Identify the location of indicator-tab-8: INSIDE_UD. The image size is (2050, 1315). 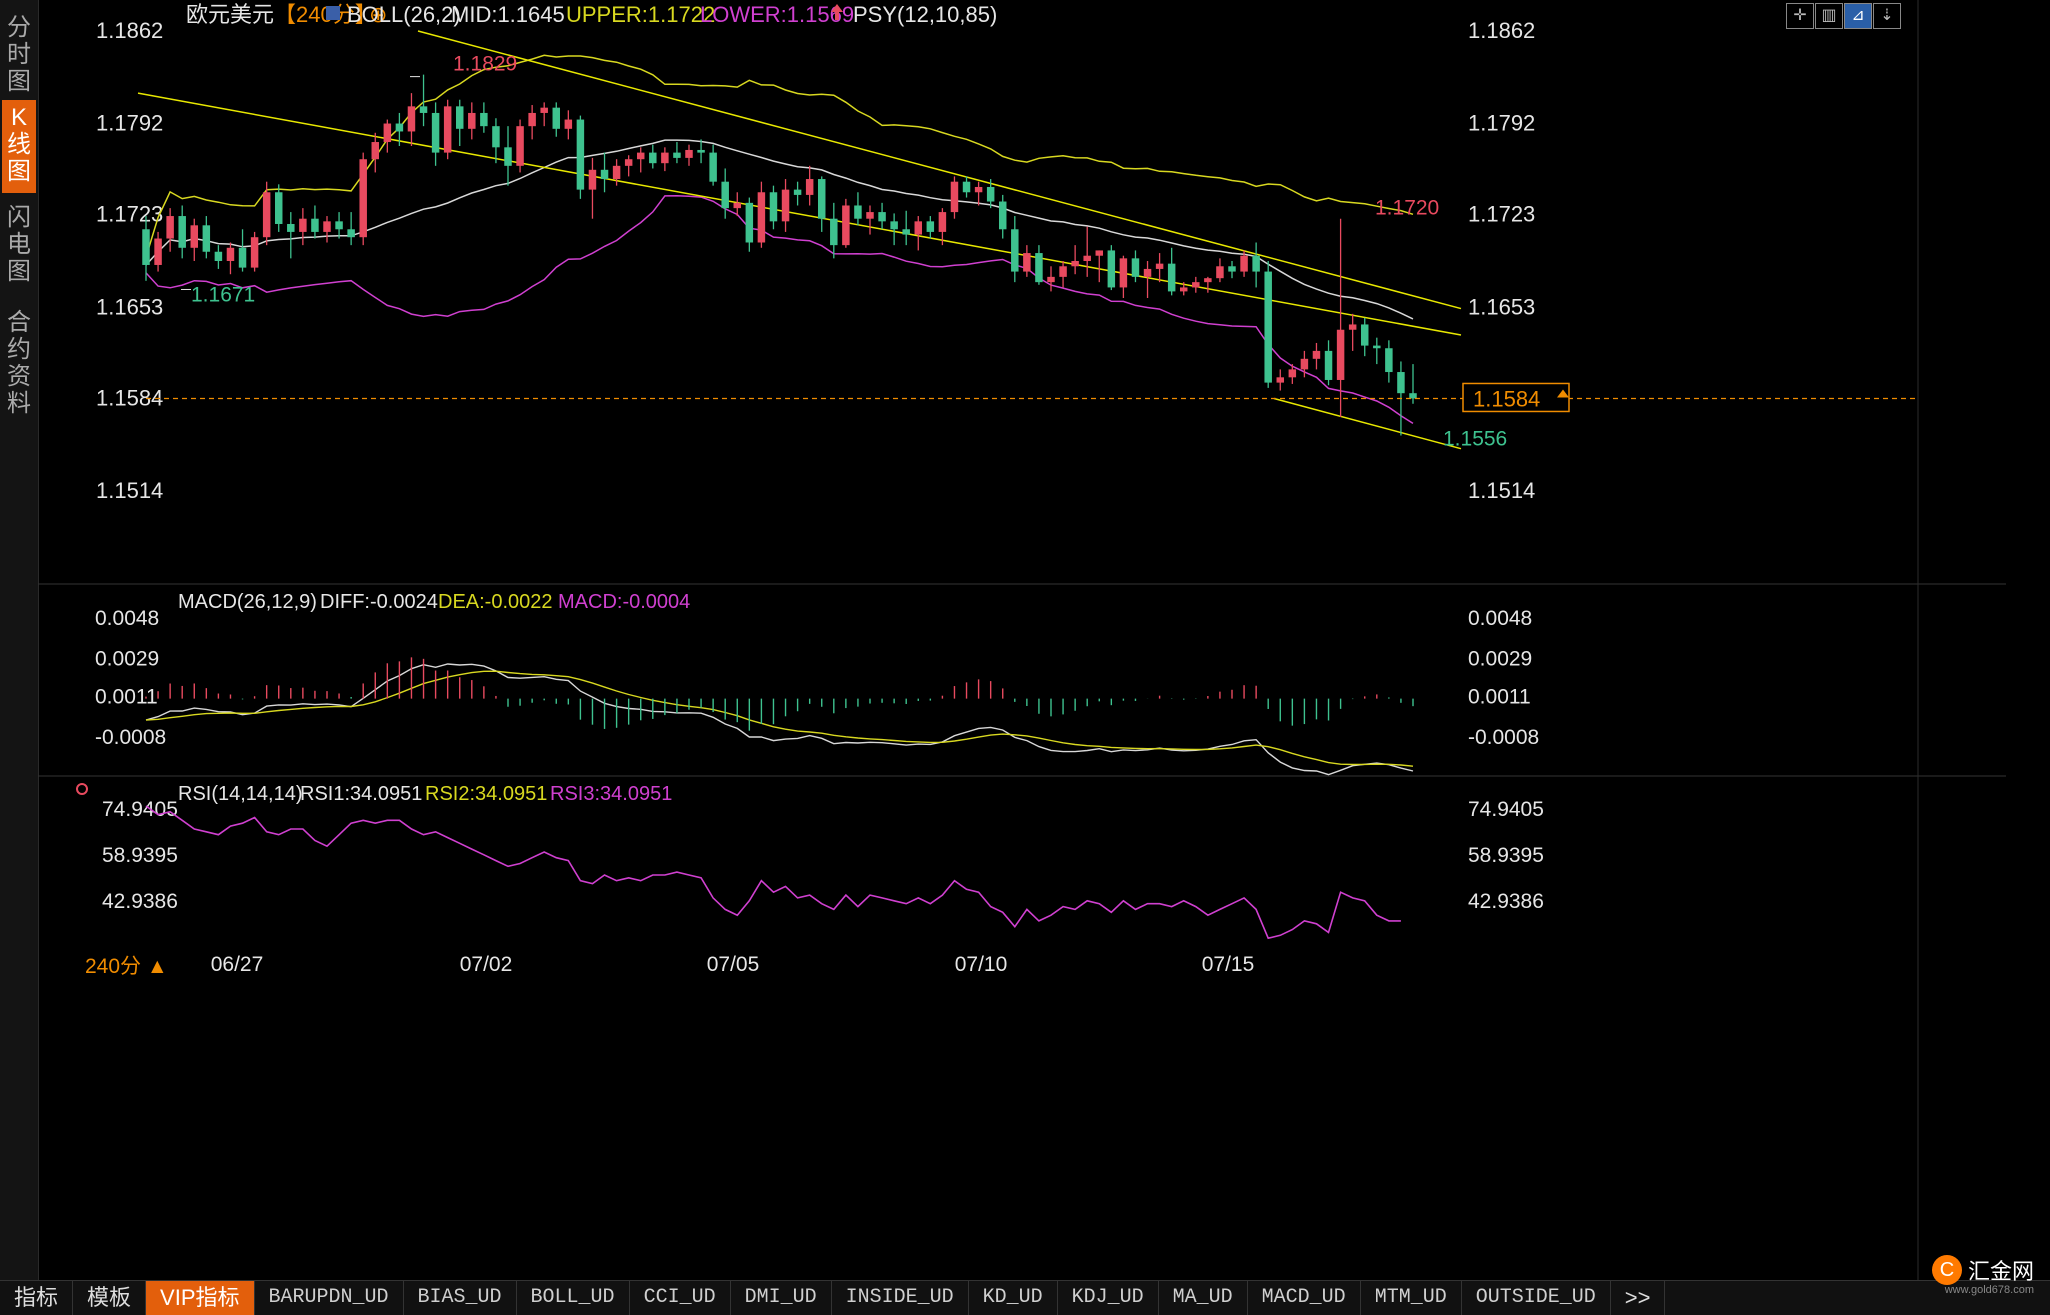
(900, 1298).